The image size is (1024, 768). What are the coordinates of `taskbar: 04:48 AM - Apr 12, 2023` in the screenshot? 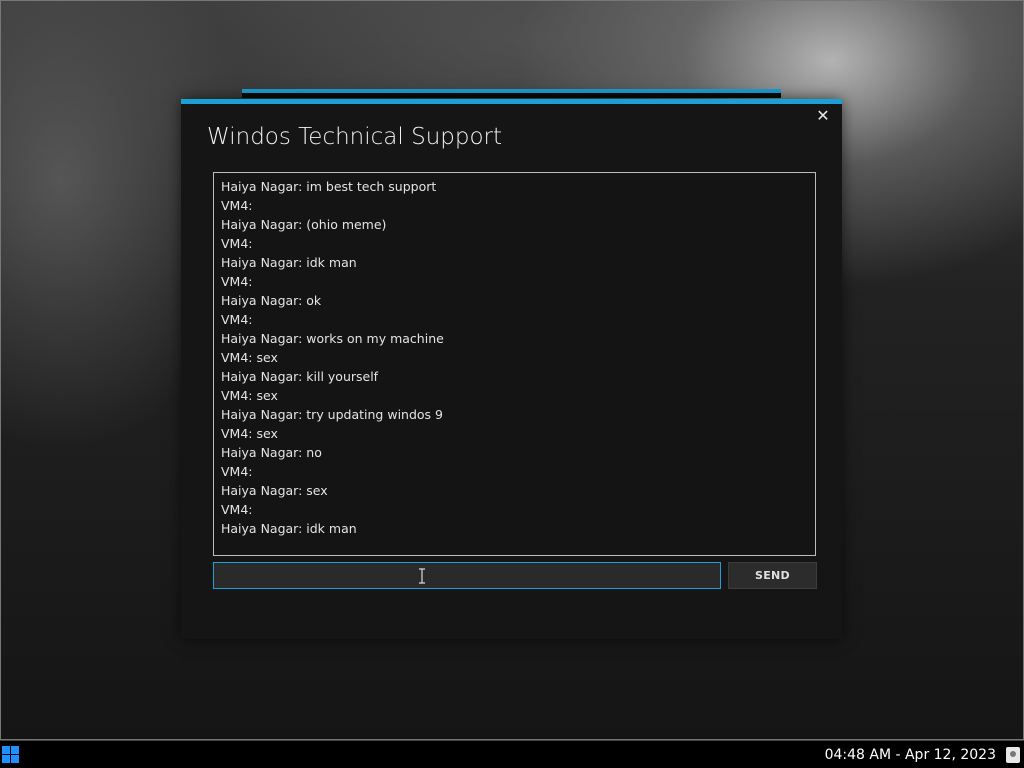 It's located at (512, 754).